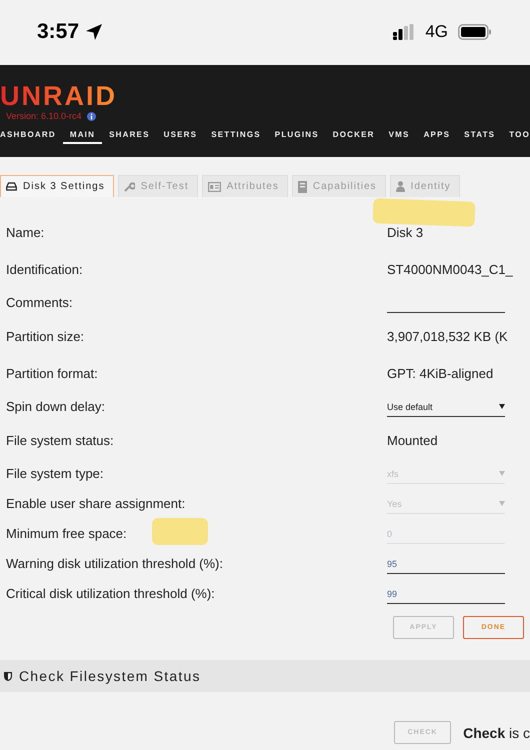  What do you see at coordinates (31, 137) in the screenshot?
I see `nav-link: ASHBOARD` at bounding box center [31, 137].